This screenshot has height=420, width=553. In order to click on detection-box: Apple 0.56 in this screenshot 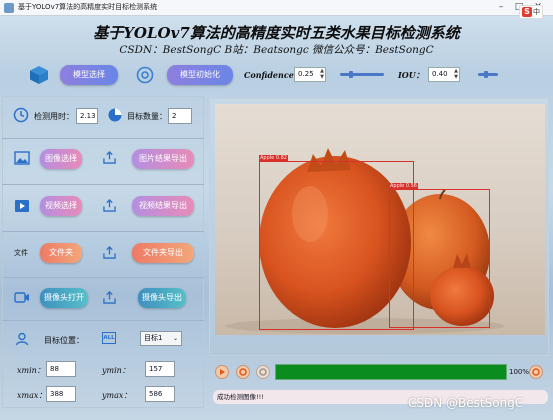, I will do `click(439, 255)`.